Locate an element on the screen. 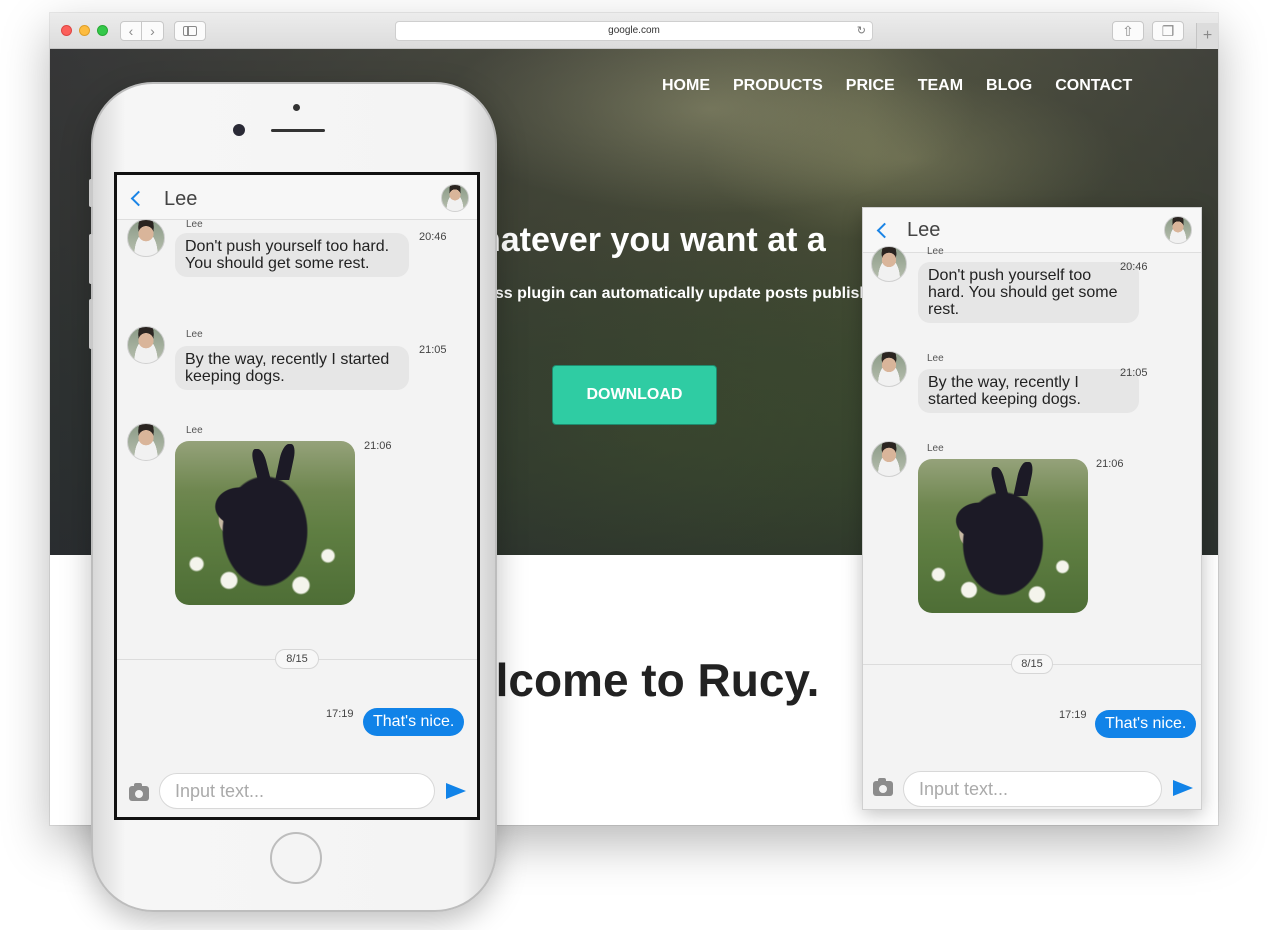  hero-title: hatever you want at a is located at coordinates (653, 240).